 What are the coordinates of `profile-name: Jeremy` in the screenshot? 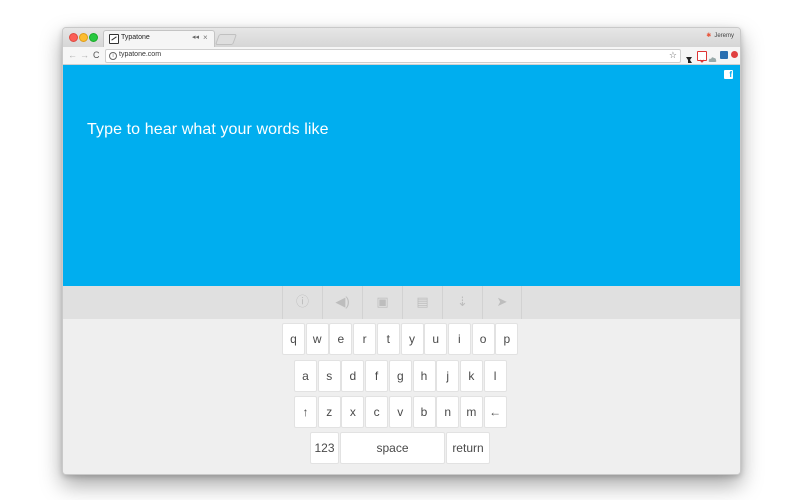 It's located at (724, 36).